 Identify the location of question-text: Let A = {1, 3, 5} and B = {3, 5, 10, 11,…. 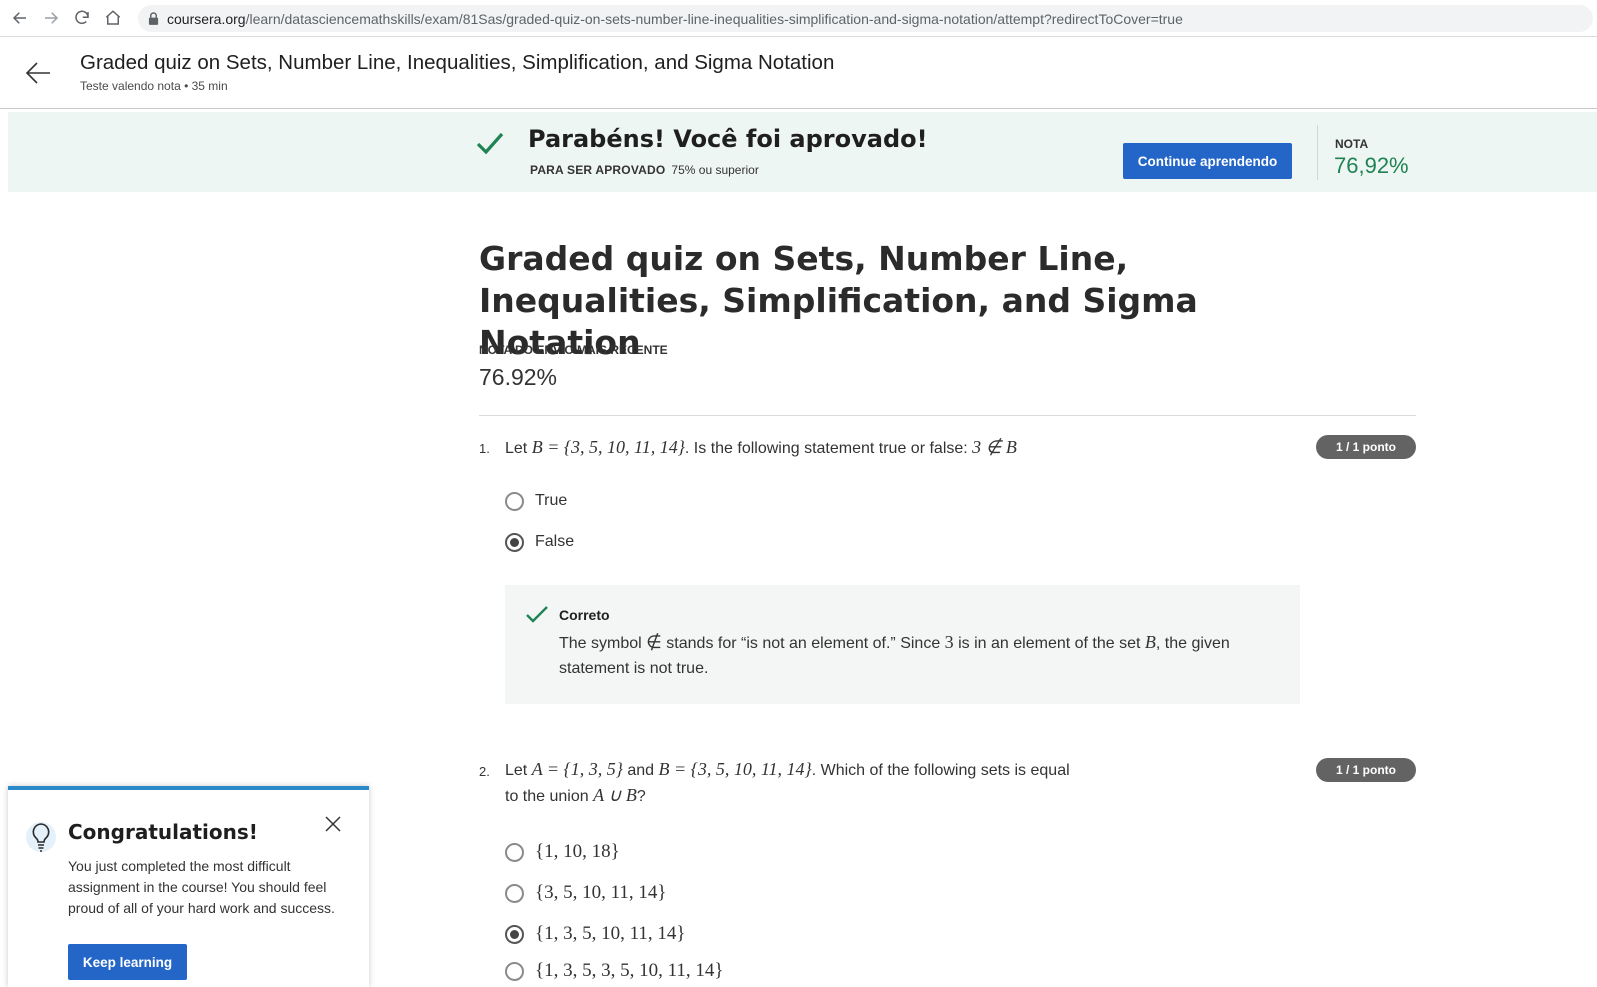
(787, 782).